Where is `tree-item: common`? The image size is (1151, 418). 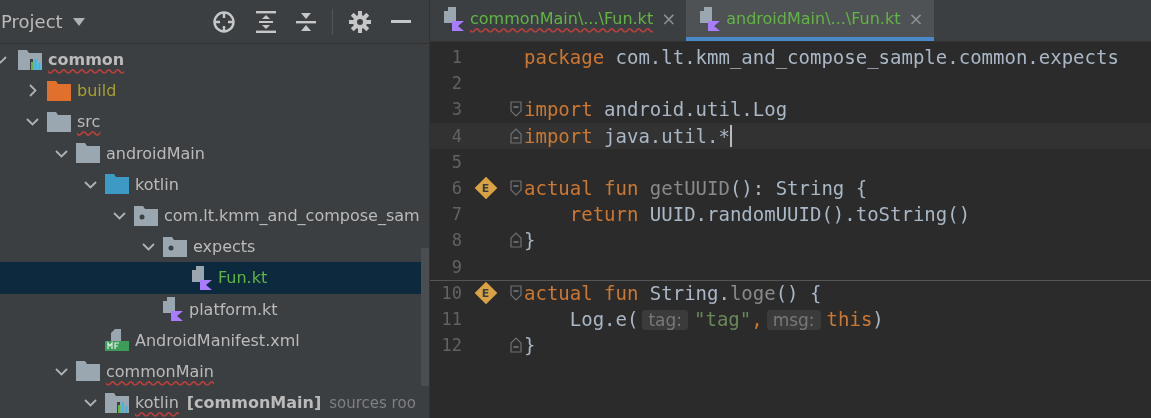 tree-item: common is located at coordinates (86, 60).